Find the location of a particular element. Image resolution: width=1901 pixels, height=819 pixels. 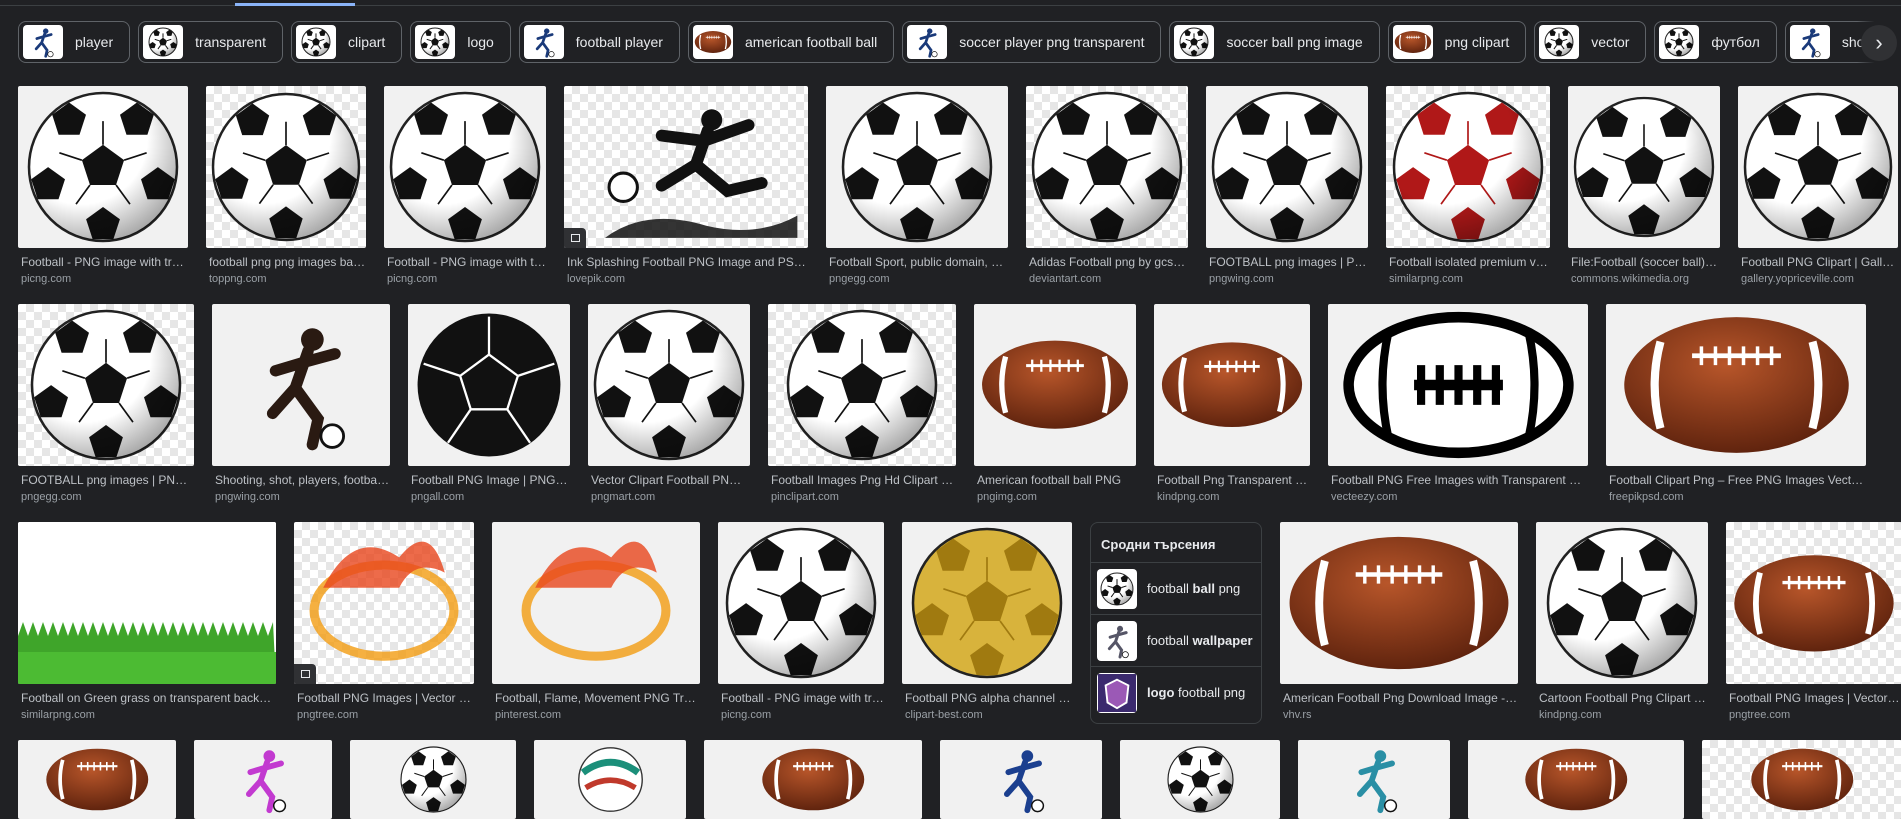

chip-8: png clipart is located at coordinates (1457, 42).